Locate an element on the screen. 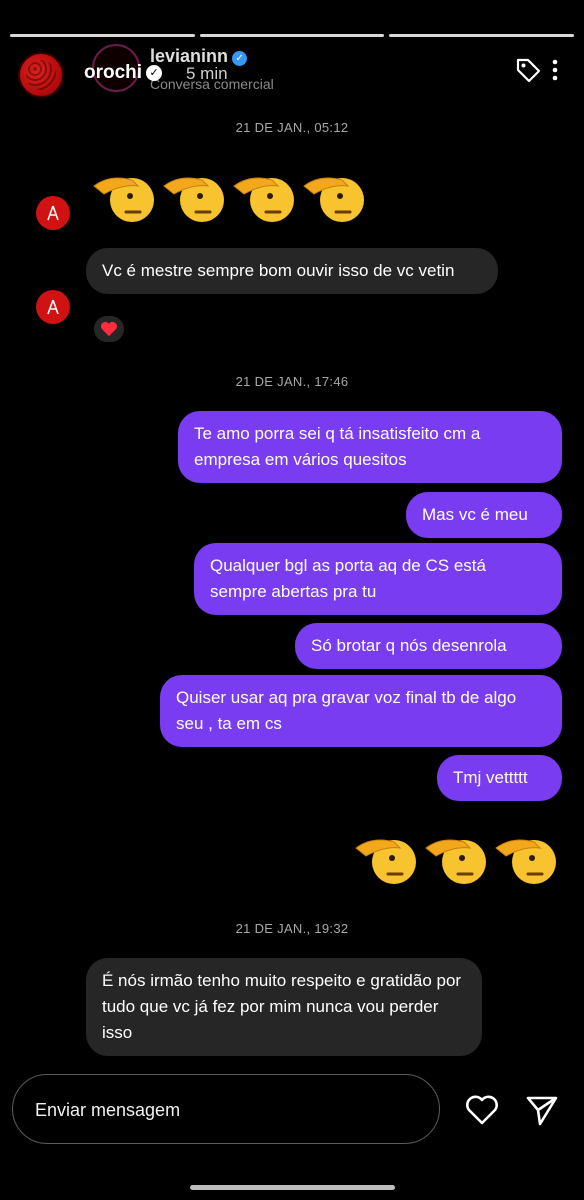  message-composer is located at coordinates (226, 1109).